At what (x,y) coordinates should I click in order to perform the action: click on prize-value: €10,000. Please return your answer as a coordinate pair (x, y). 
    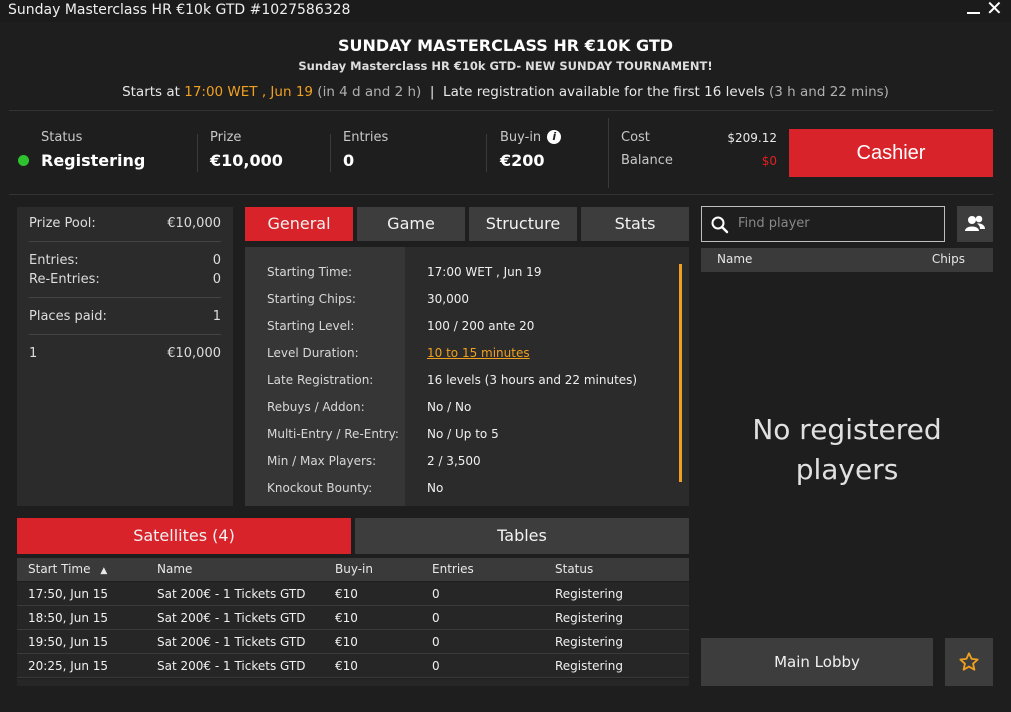
    Looking at the image, I should click on (246, 160).